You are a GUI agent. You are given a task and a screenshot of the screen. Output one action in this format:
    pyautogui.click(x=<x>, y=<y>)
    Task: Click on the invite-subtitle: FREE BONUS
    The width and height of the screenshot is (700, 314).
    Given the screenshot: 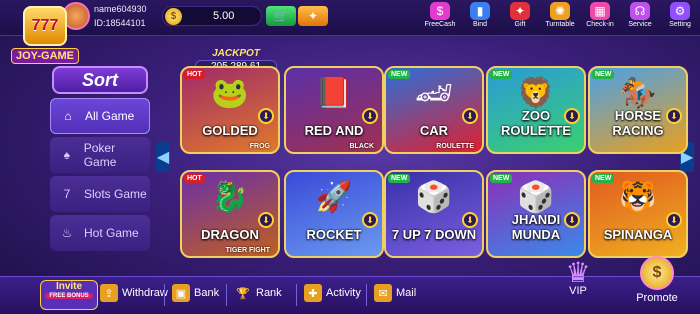 What is the action you would take?
    pyautogui.click(x=69, y=296)
    